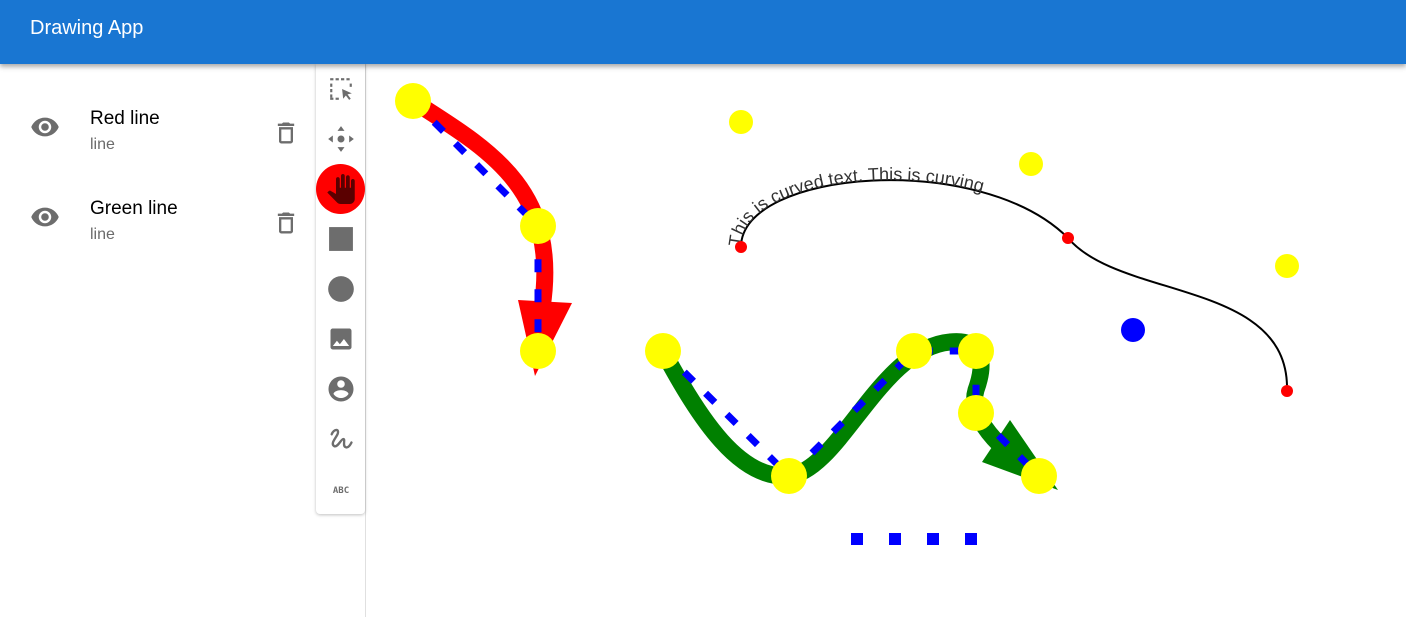  I want to click on tool-image, so click(340, 339).